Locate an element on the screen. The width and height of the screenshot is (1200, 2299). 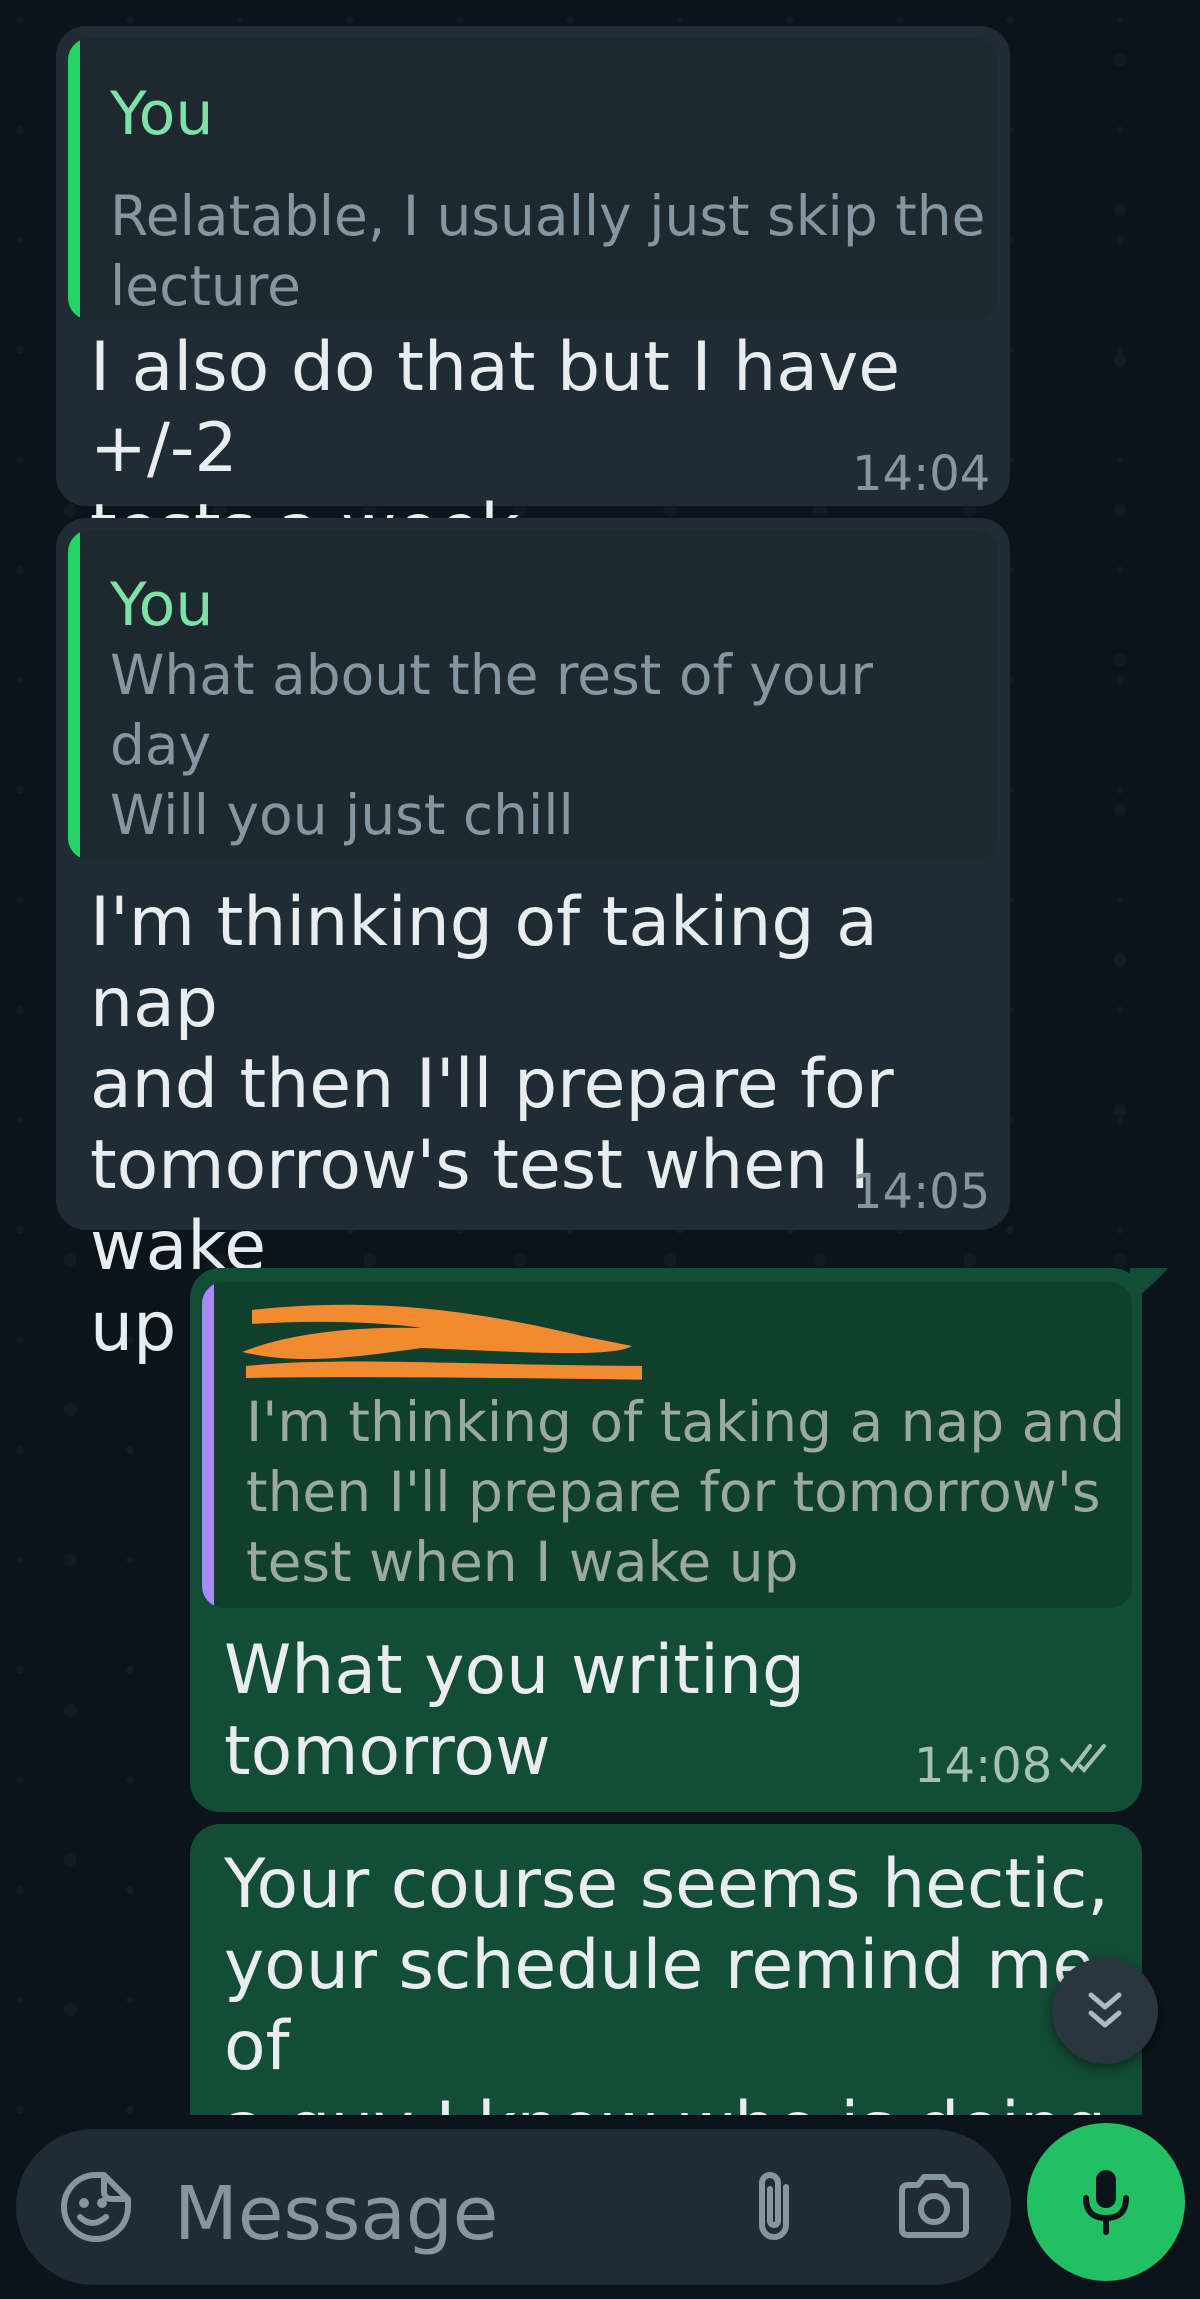
input-bar: Message is located at coordinates (600, 2207).